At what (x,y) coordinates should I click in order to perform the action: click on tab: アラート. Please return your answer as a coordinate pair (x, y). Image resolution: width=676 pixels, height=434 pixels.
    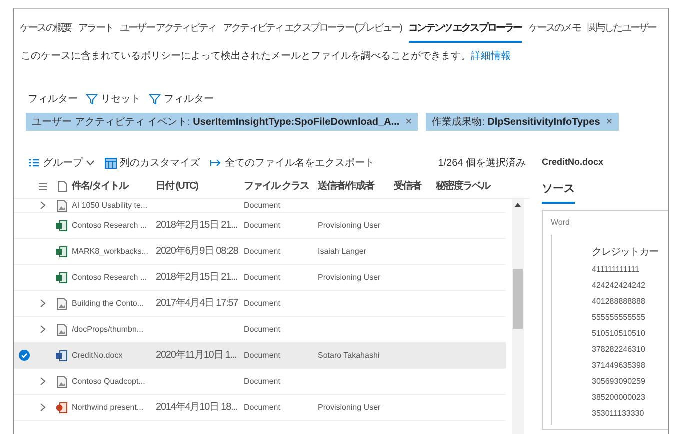
    Looking at the image, I should click on (96, 29).